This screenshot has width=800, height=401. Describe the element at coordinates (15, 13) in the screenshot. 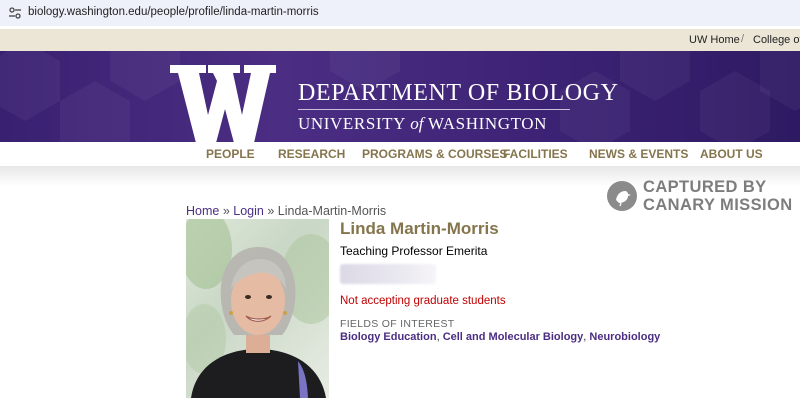

I see `site-settings-icon` at that location.